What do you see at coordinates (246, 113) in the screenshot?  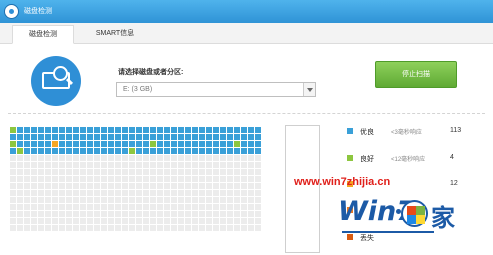 I see `divider` at bounding box center [246, 113].